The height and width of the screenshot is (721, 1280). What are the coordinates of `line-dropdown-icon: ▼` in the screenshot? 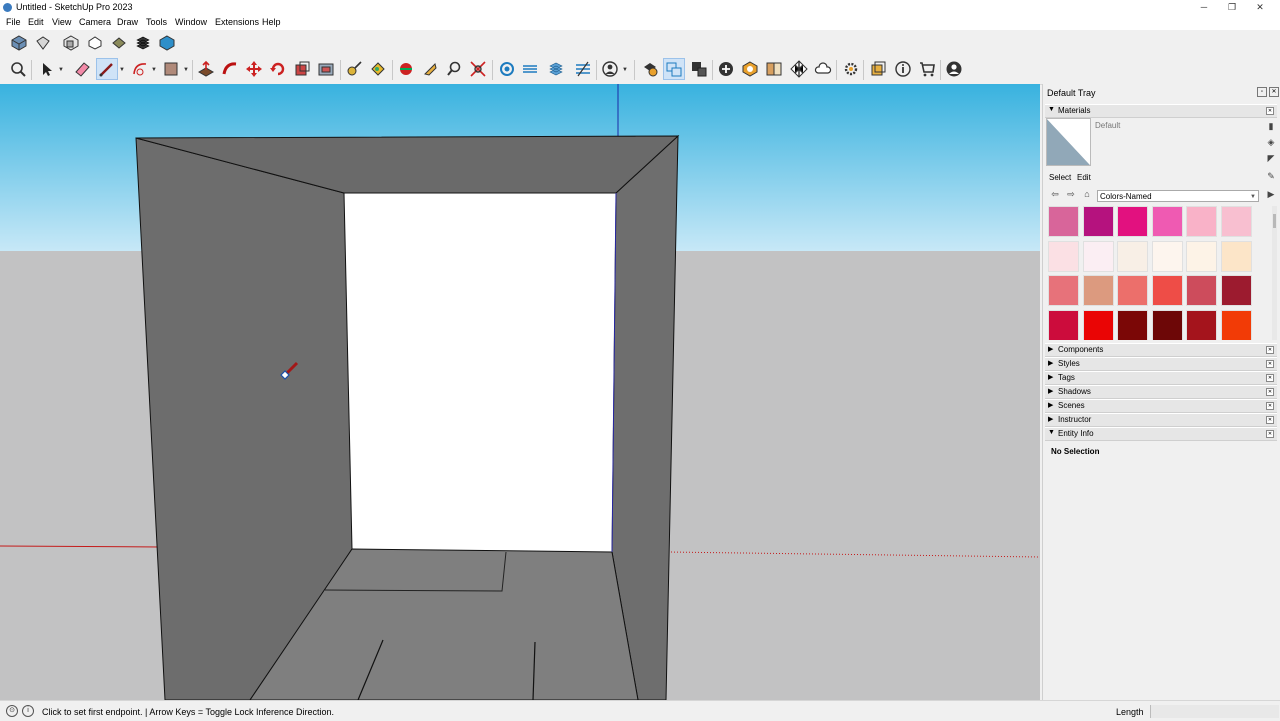 It's located at (122, 70).